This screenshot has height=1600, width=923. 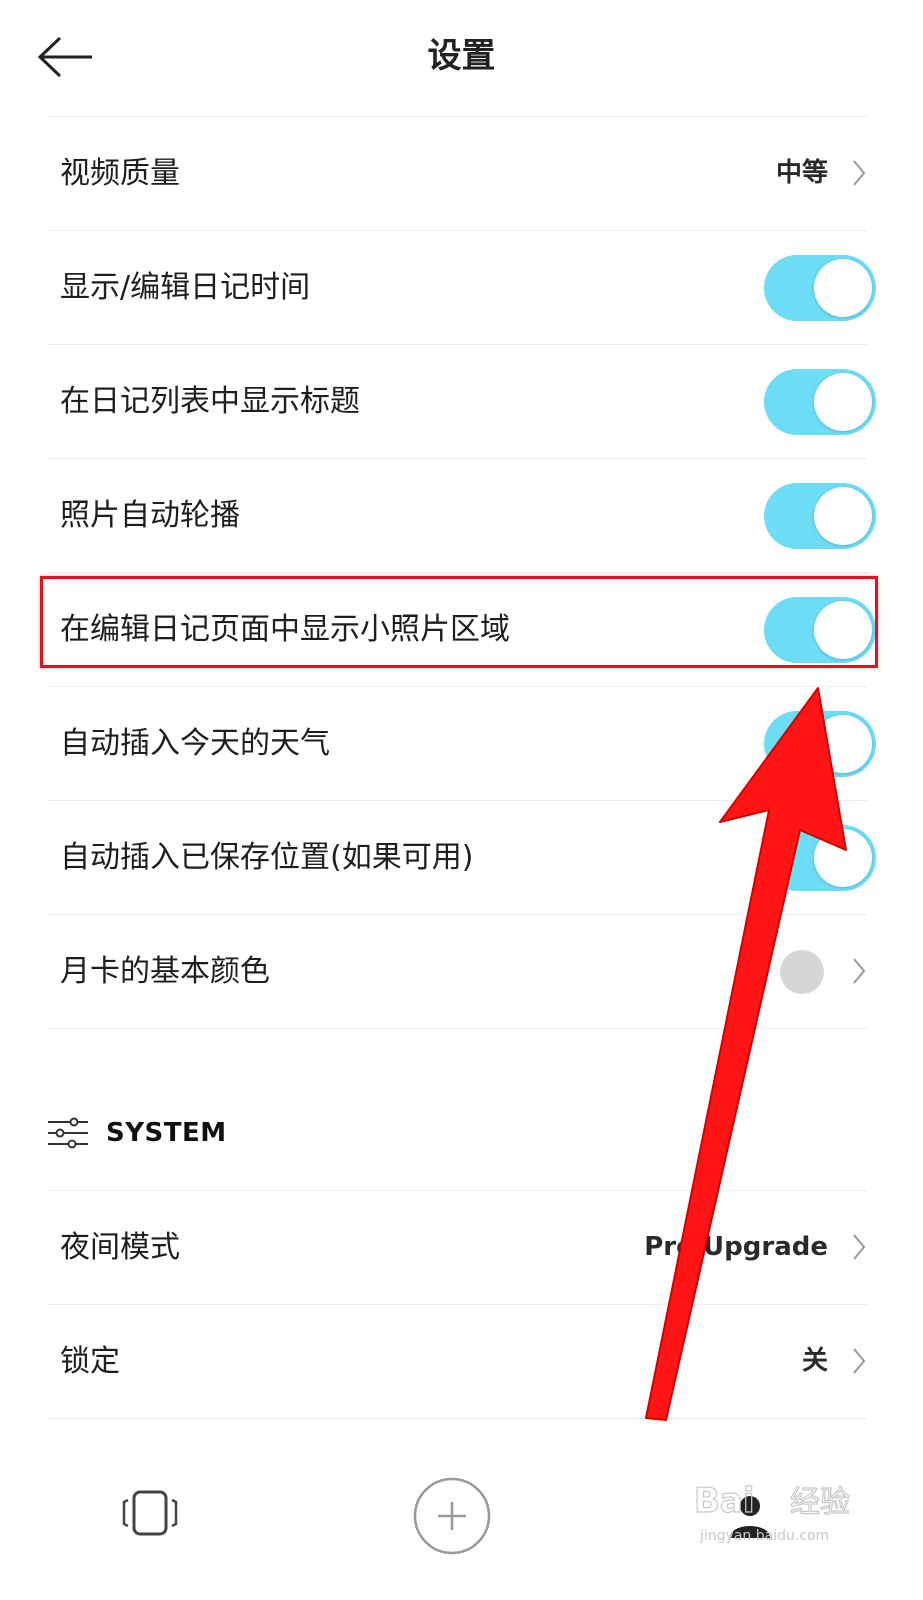 I want to click on svg-text: 经验, so click(x=820, y=1502).